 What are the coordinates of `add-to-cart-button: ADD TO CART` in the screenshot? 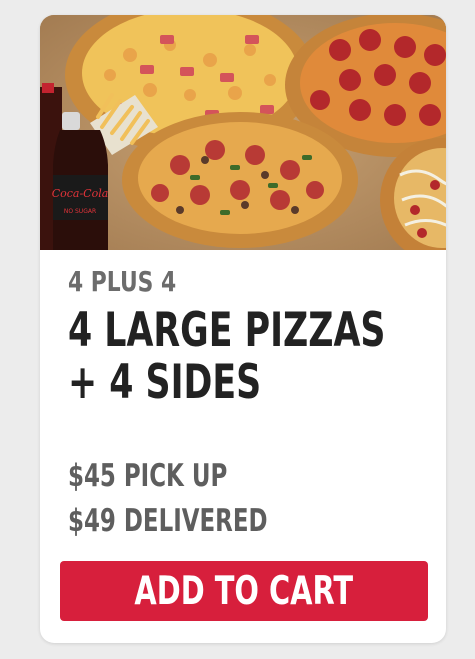 It's located at (244, 591).